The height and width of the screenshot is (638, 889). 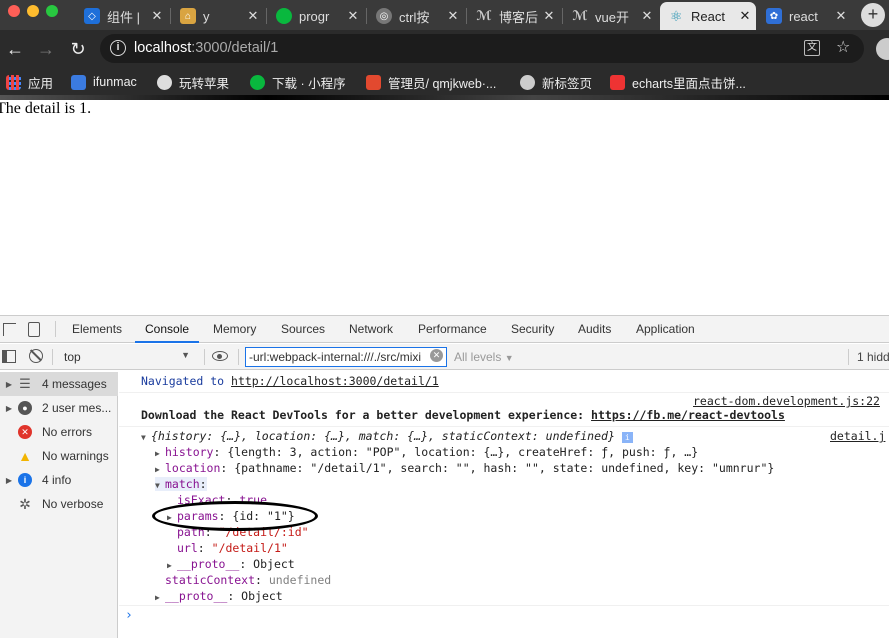 I want to click on url-text: localhost:3000/detail/1, so click(x=206, y=48).